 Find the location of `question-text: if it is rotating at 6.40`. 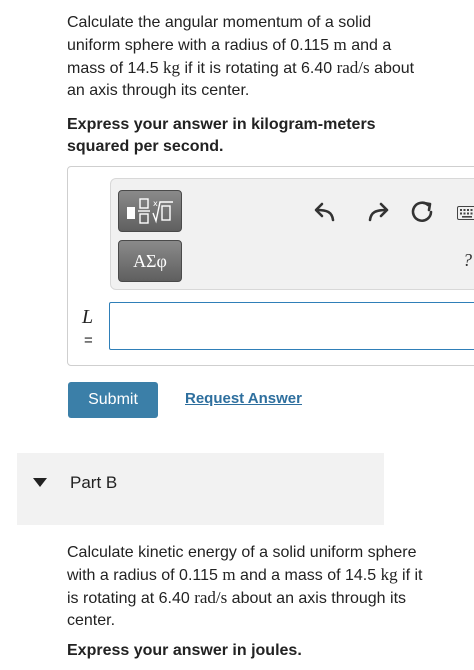

question-text: if it is rotating at 6.40 is located at coordinates (258, 68).